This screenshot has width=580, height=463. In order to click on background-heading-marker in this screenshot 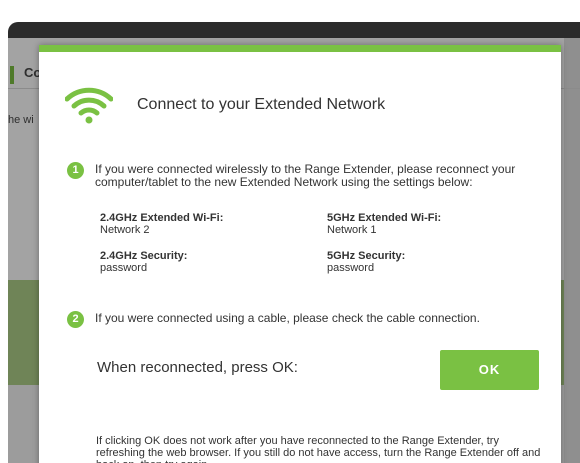, I will do `click(12, 75)`.